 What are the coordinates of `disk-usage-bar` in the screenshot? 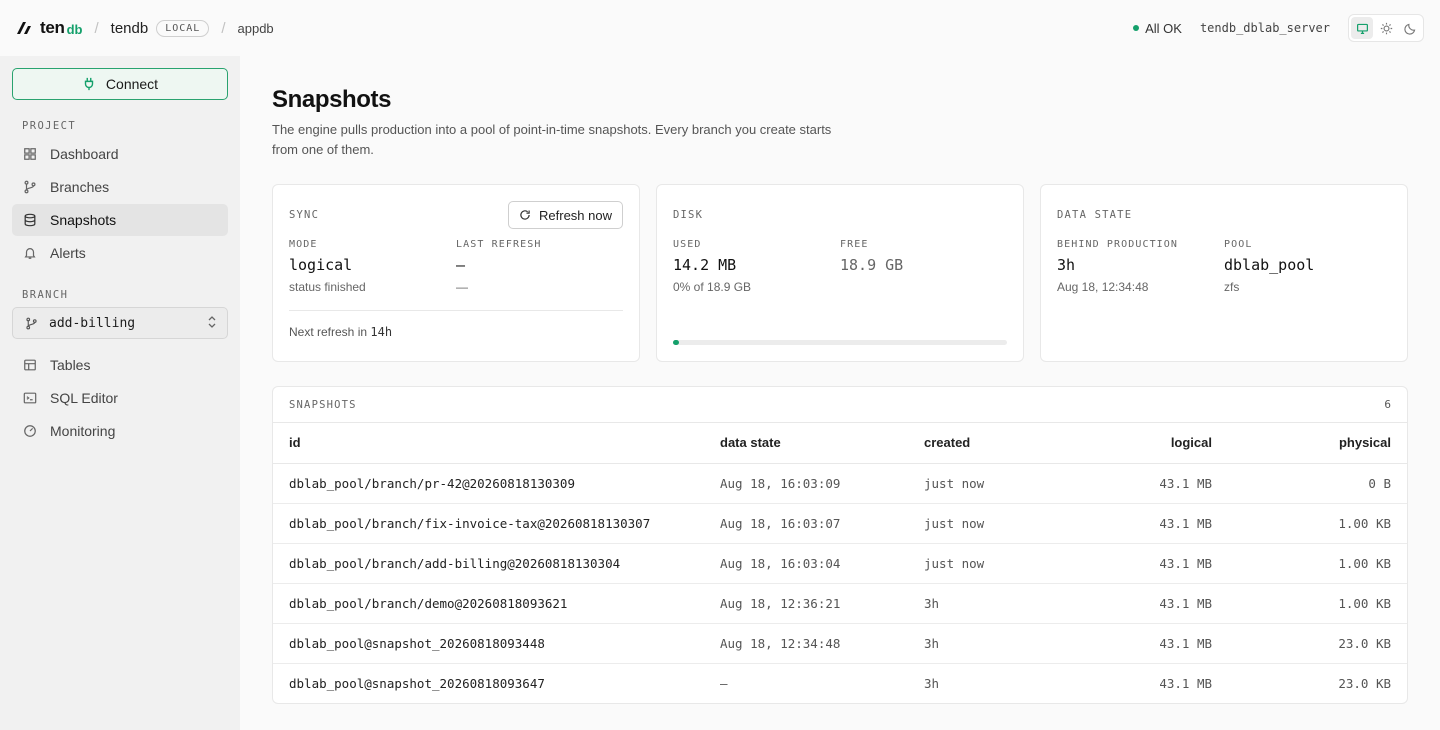 It's located at (840, 342).